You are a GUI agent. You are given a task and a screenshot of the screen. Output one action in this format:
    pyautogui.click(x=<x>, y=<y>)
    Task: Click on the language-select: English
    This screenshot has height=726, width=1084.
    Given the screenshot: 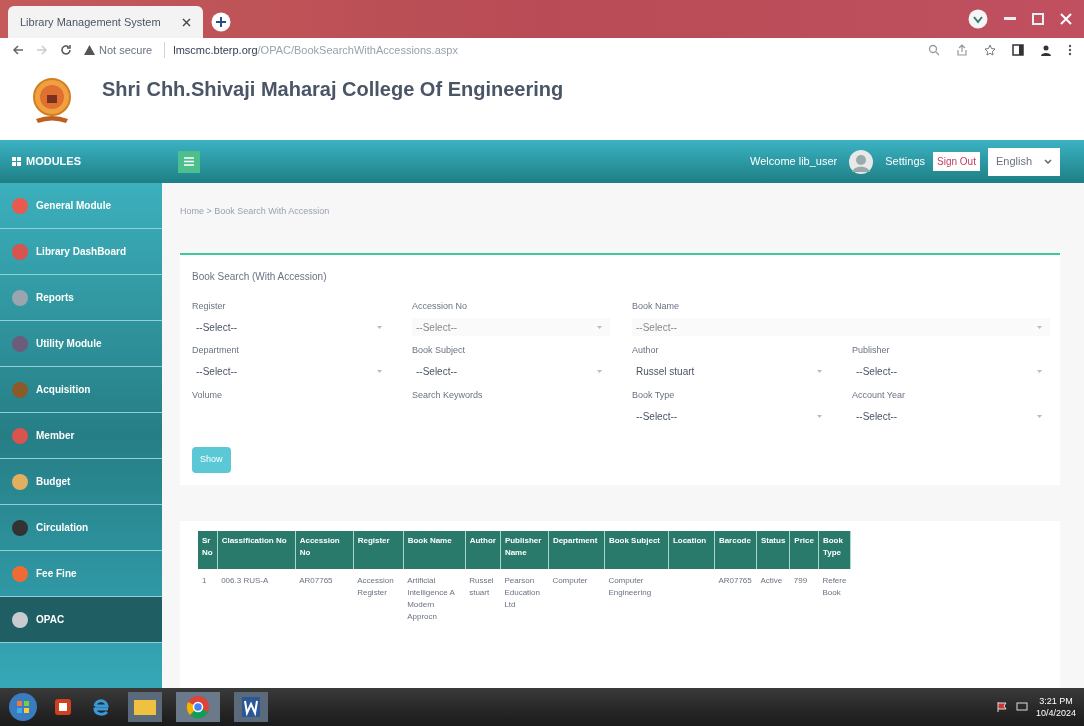 What is the action you would take?
    pyautogui.click(x=1023, y=161)
    